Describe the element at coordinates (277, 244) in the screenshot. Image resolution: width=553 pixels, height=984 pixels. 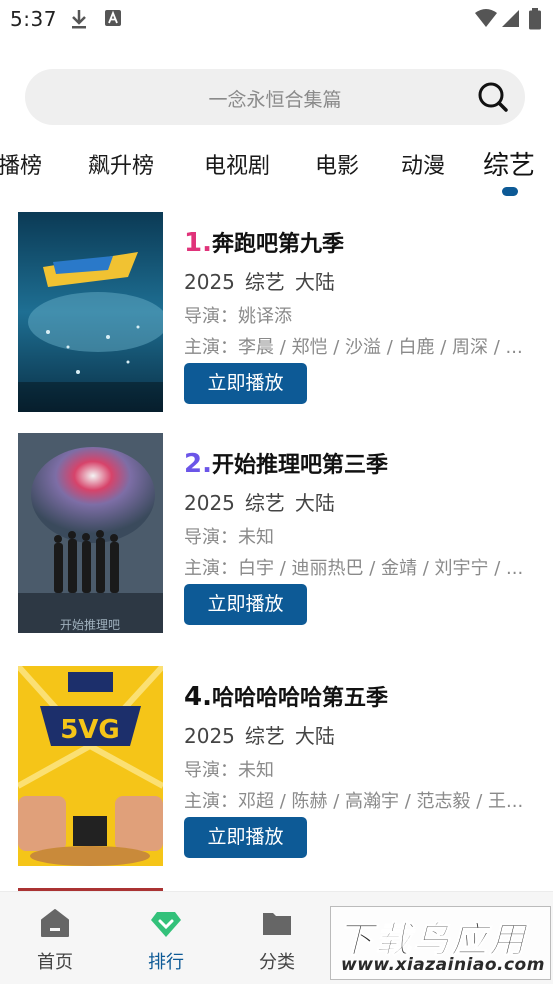
I see `title-text: 奔跑吧第九季` at that location.